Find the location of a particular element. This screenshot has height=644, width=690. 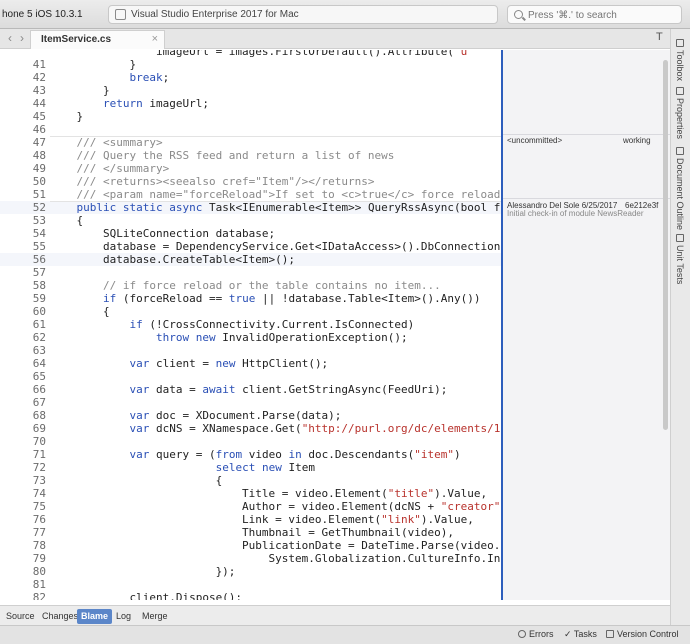

back-arrow-icon: ‹ is located at coordinates (10, 38).